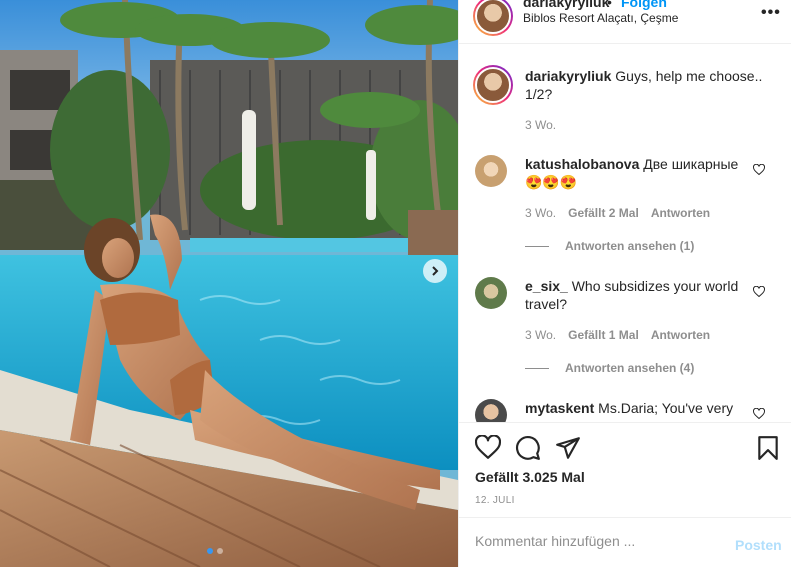  What do you see at coordinates (635, 173) in the screenshot?
I see `comment: katushalobanova Две шикарные 😍😍😍` at bounding box center [635, 173].